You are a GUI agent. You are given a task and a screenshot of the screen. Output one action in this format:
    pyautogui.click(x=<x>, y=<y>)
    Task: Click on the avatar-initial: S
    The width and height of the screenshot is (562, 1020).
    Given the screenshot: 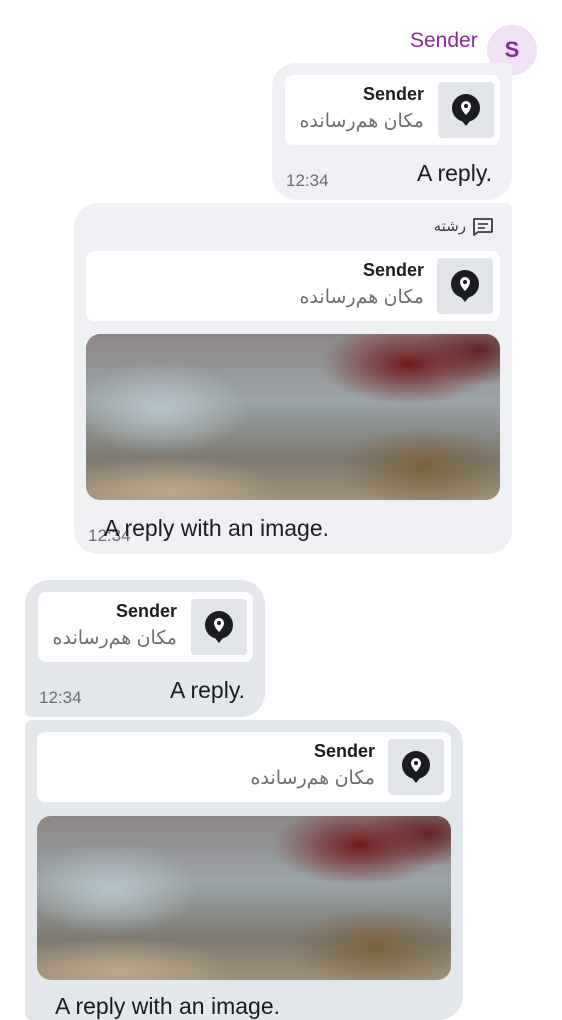 What is the action you would take?
    pyautogui.click(x=512, y=49)
    